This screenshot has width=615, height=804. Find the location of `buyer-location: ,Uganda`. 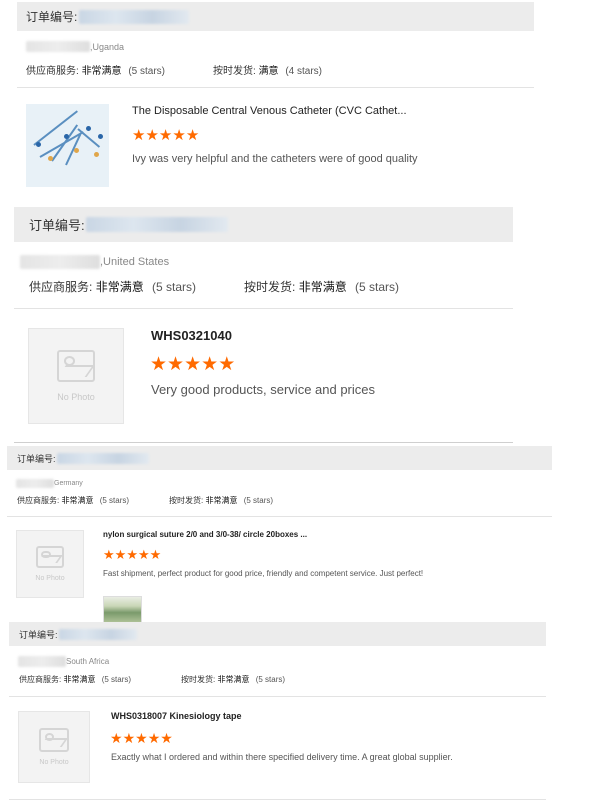

buyer-location: ,Uganda is located at coordinates (75, 46).